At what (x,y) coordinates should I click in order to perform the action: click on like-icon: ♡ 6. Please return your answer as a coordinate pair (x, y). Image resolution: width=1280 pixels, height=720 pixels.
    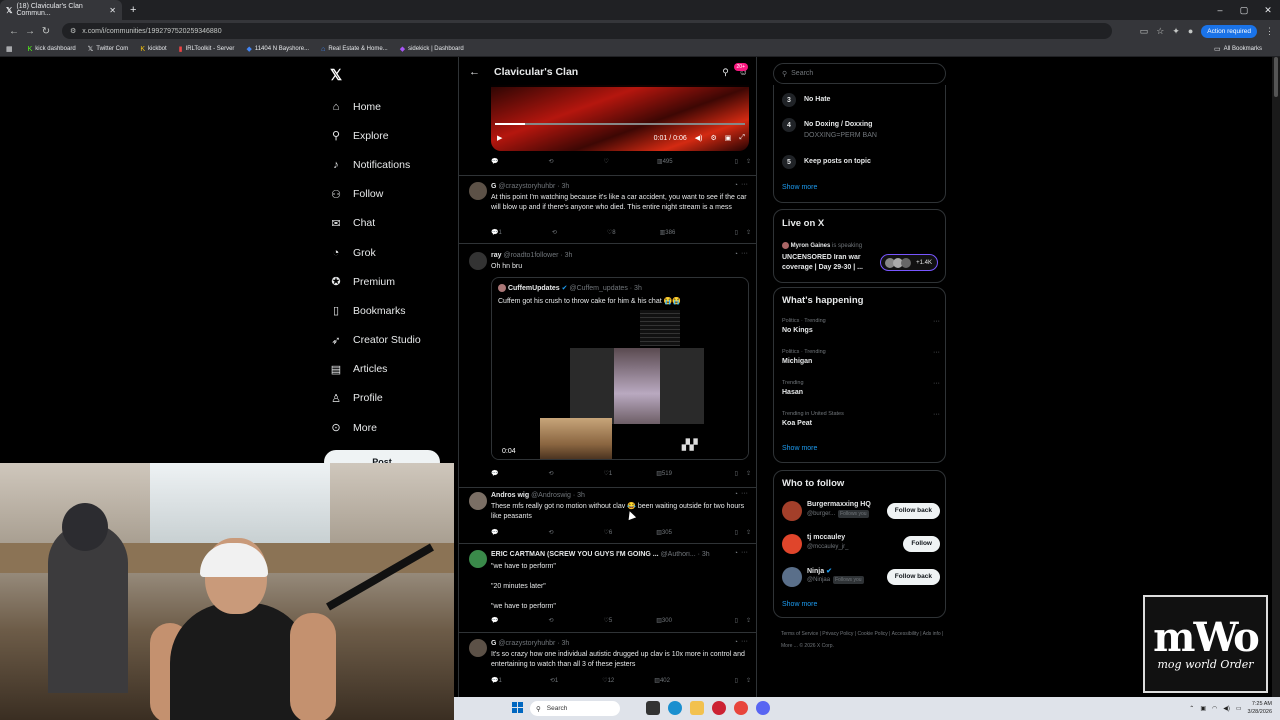
    Looking at the image, I should click on (608, 533).